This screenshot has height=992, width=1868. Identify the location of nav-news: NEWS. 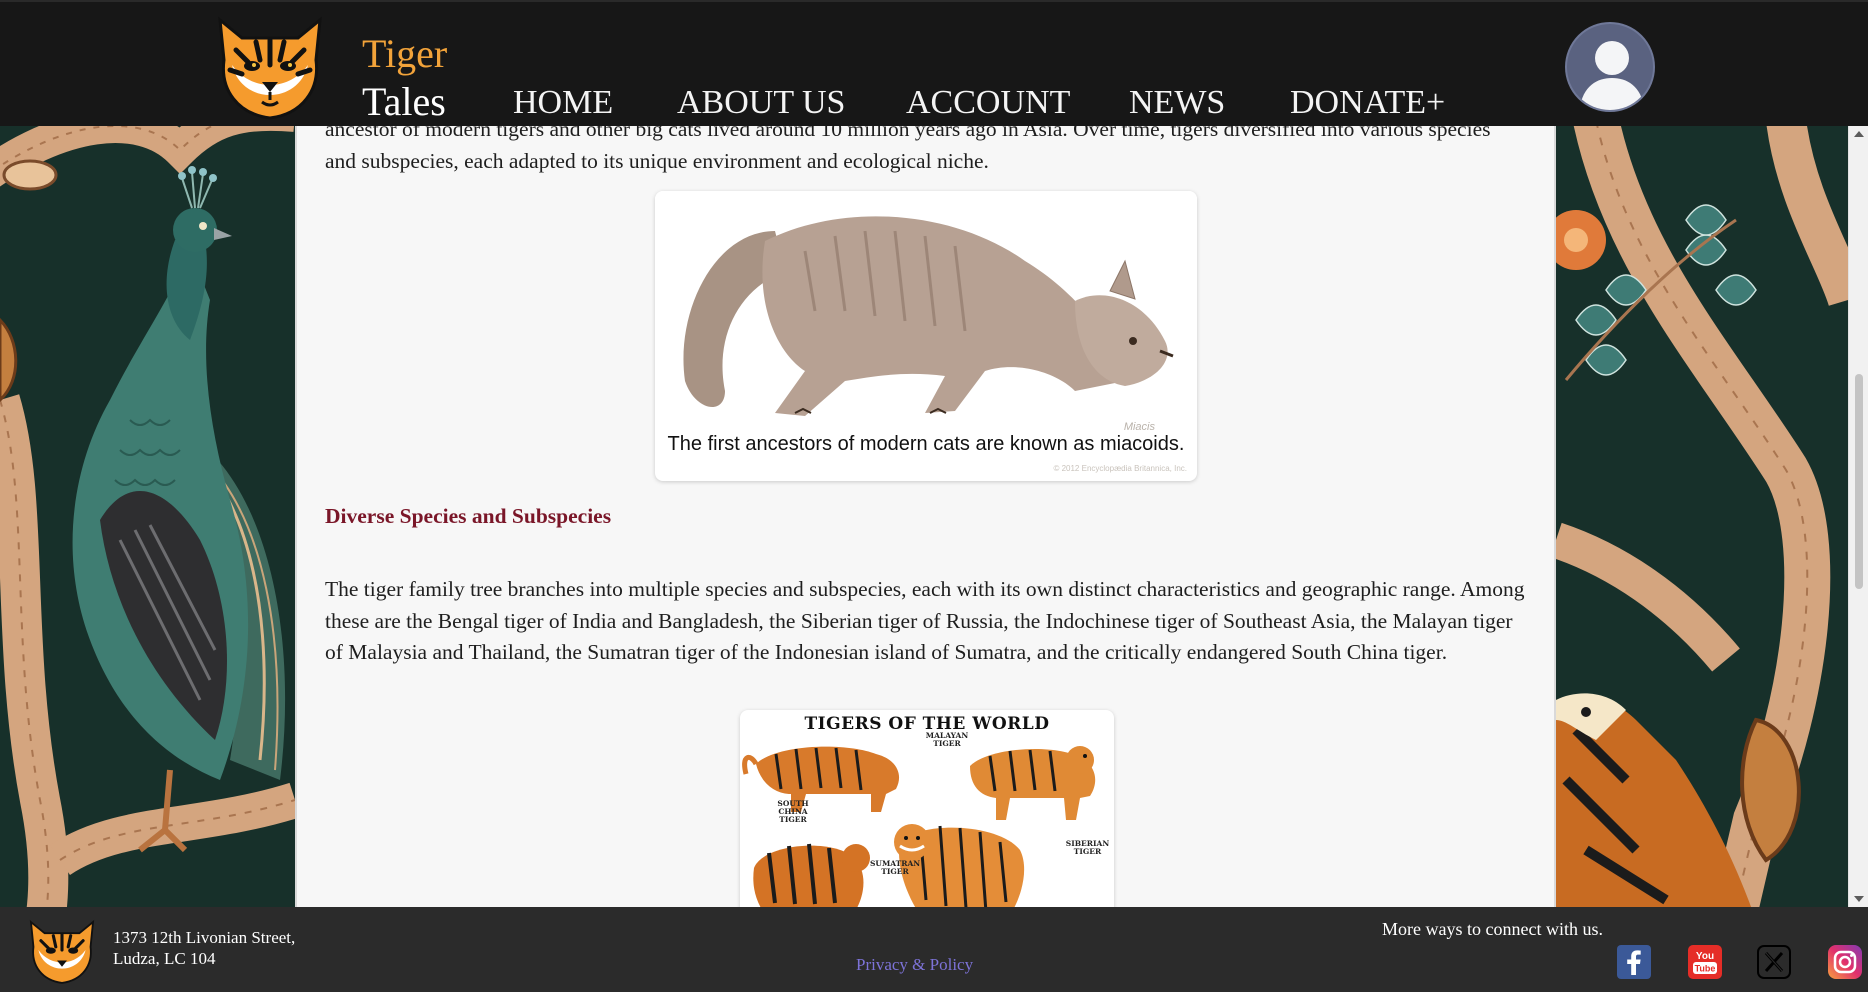
(1177, 103).